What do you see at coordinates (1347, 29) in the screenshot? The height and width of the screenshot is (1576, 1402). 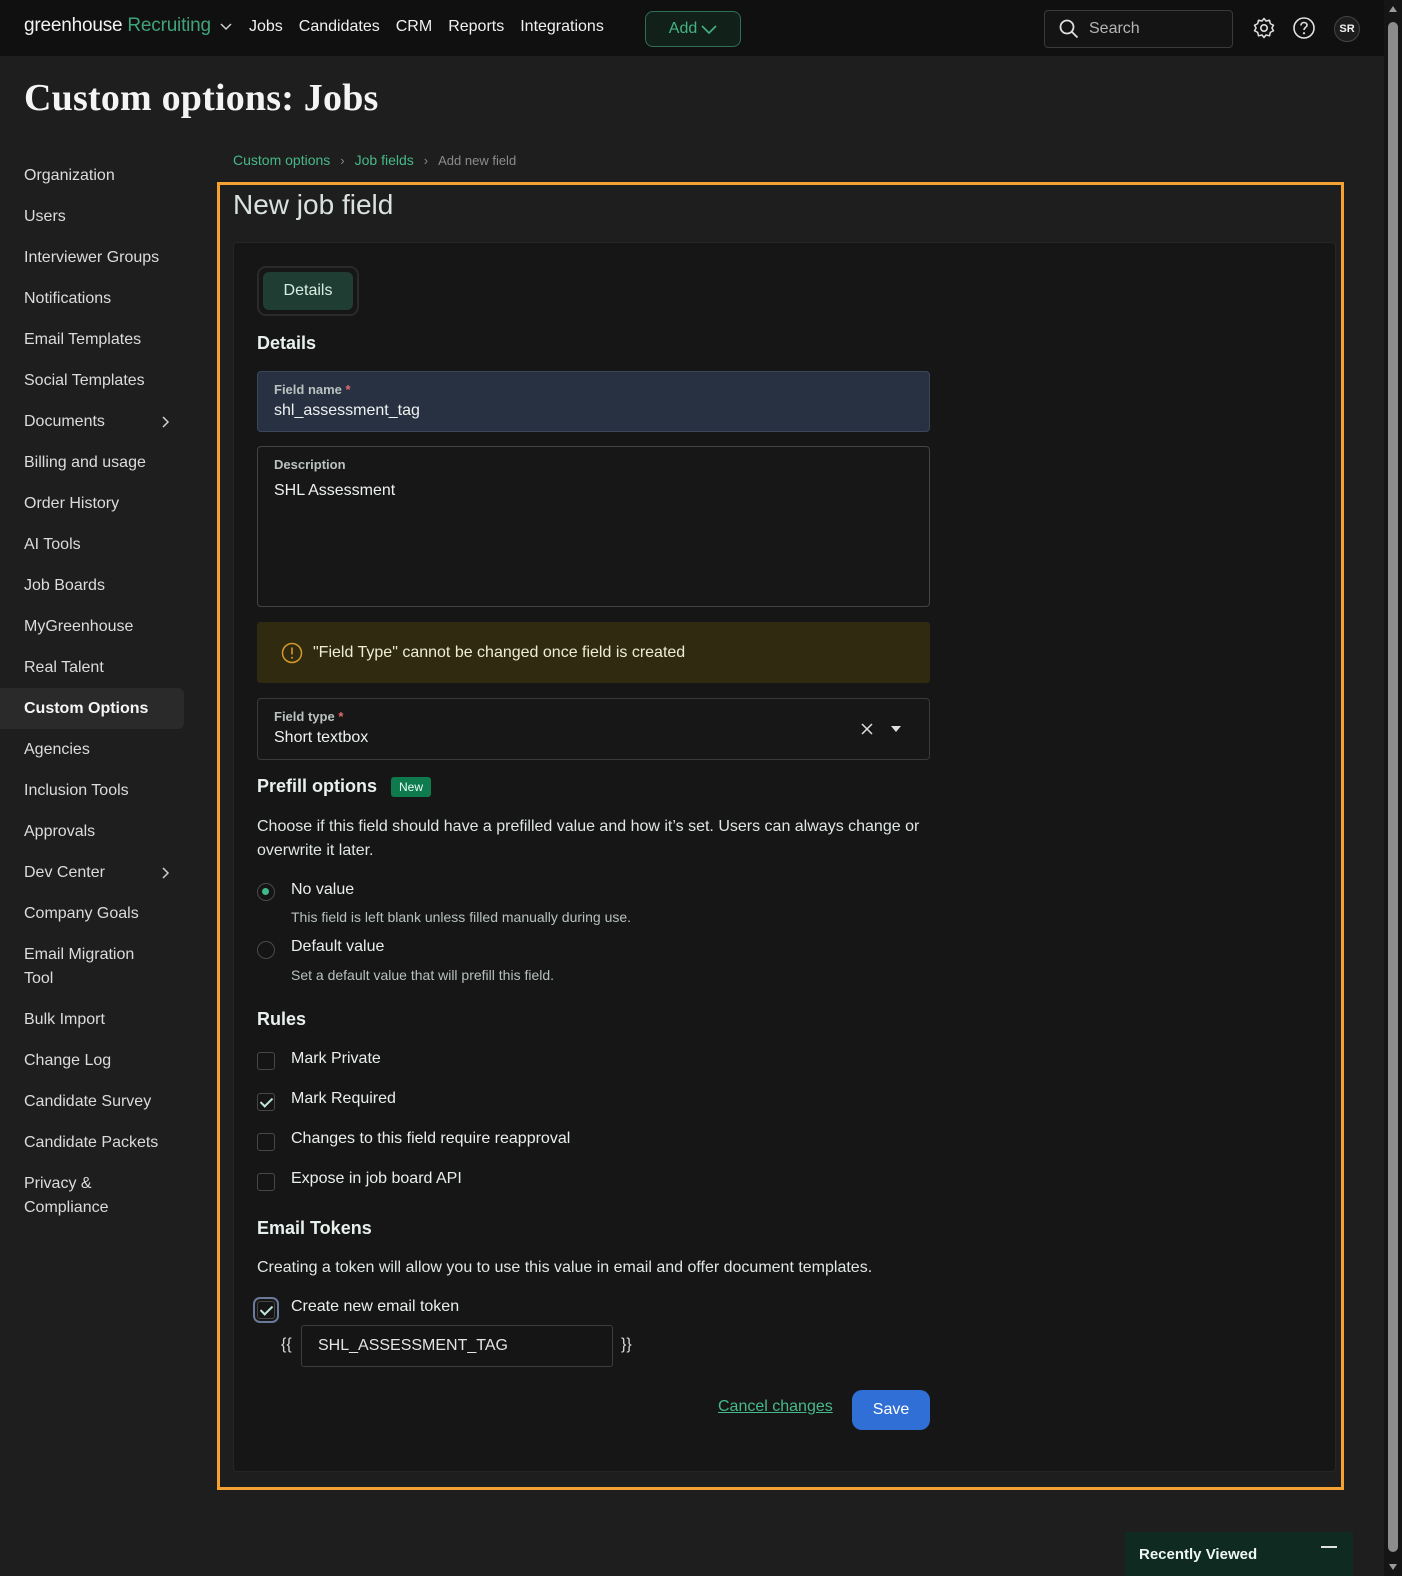 I see `avatar: SR` at bounding box center [1347, 29].